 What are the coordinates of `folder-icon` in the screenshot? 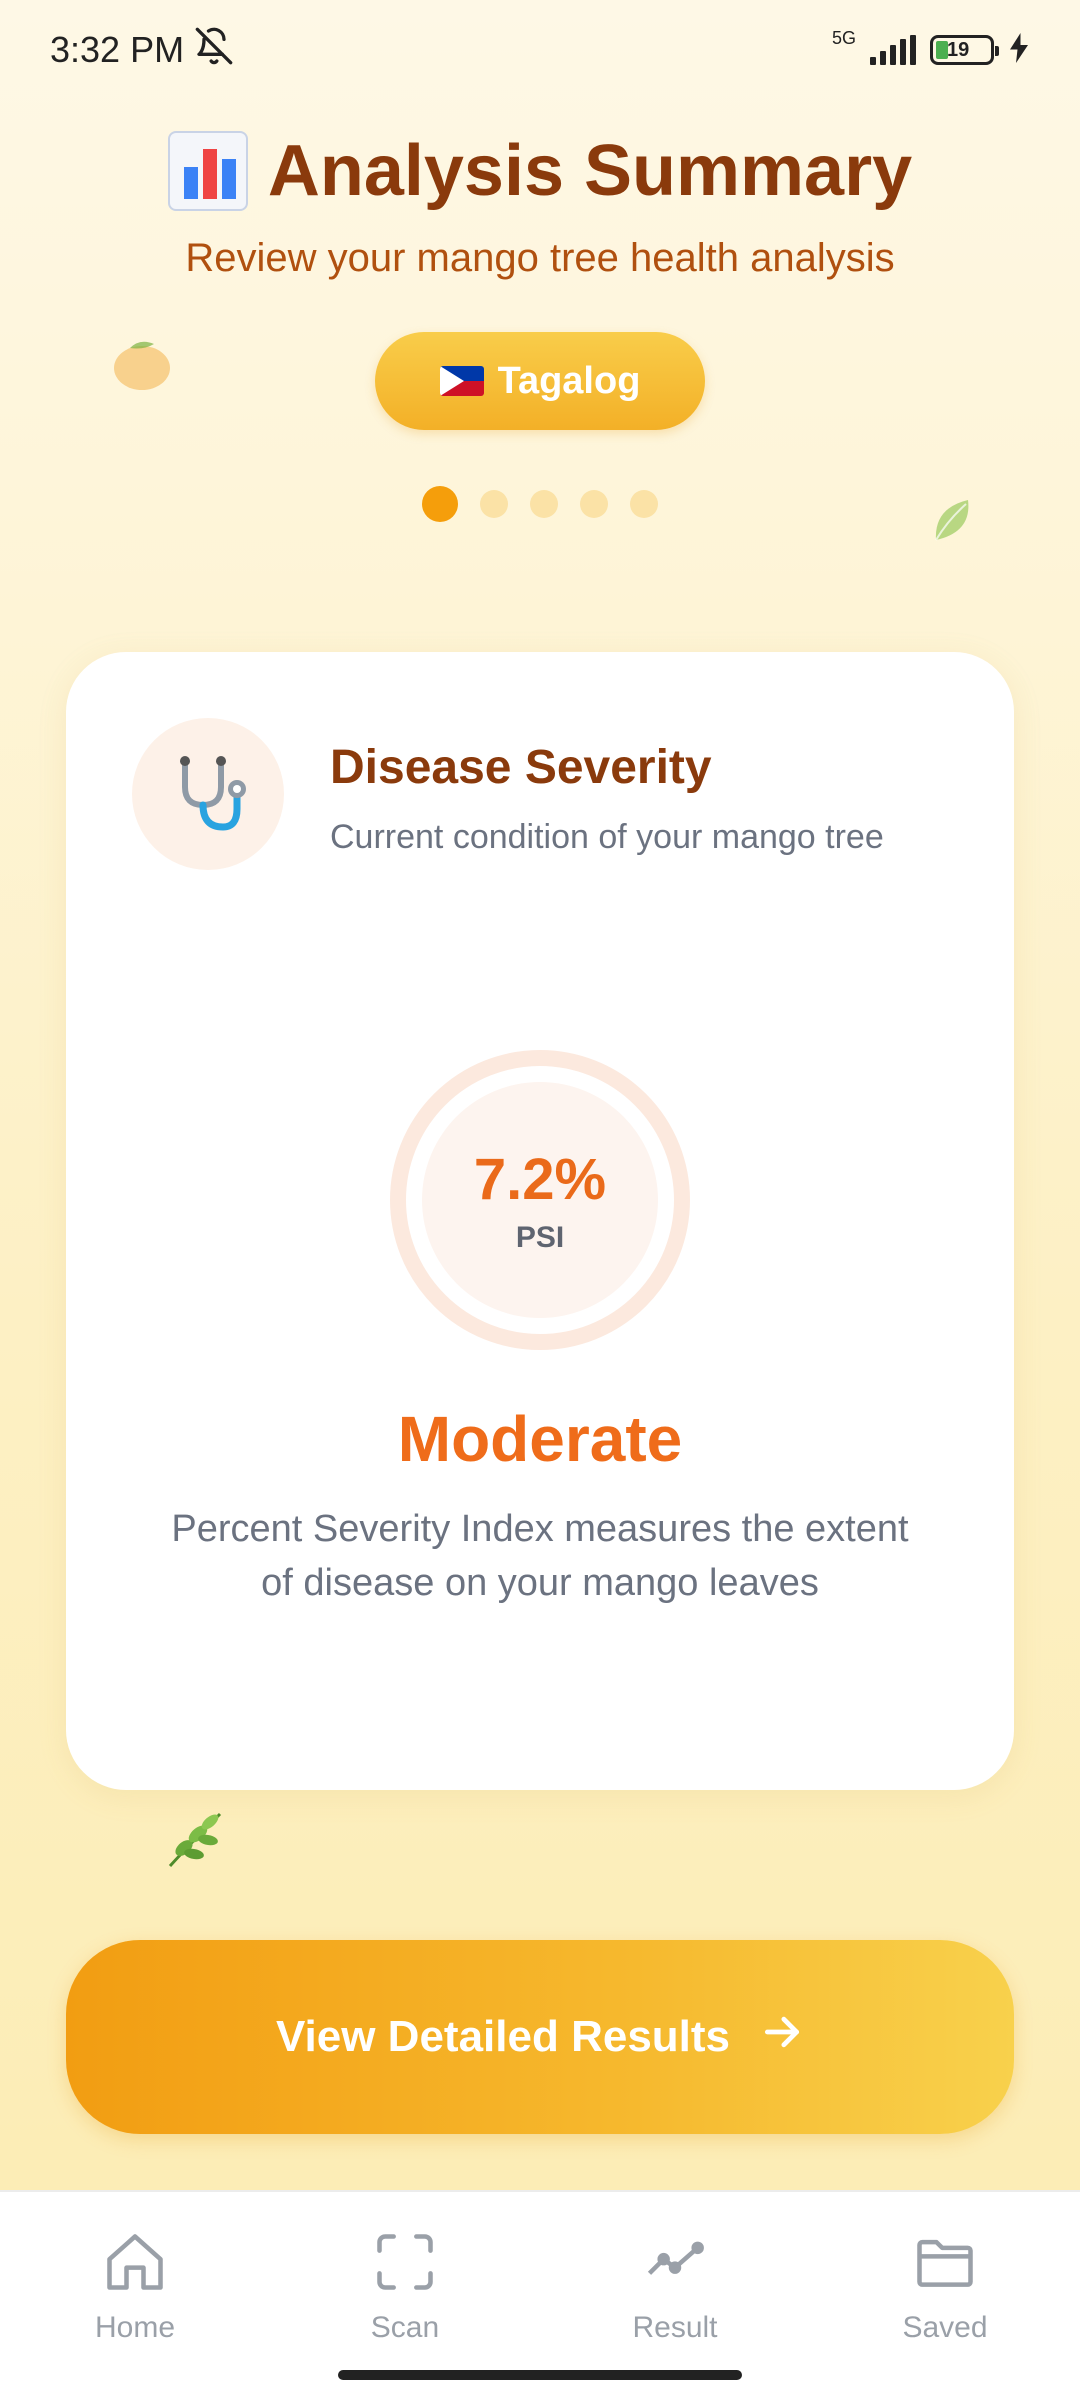 It's located at (945, 2264).